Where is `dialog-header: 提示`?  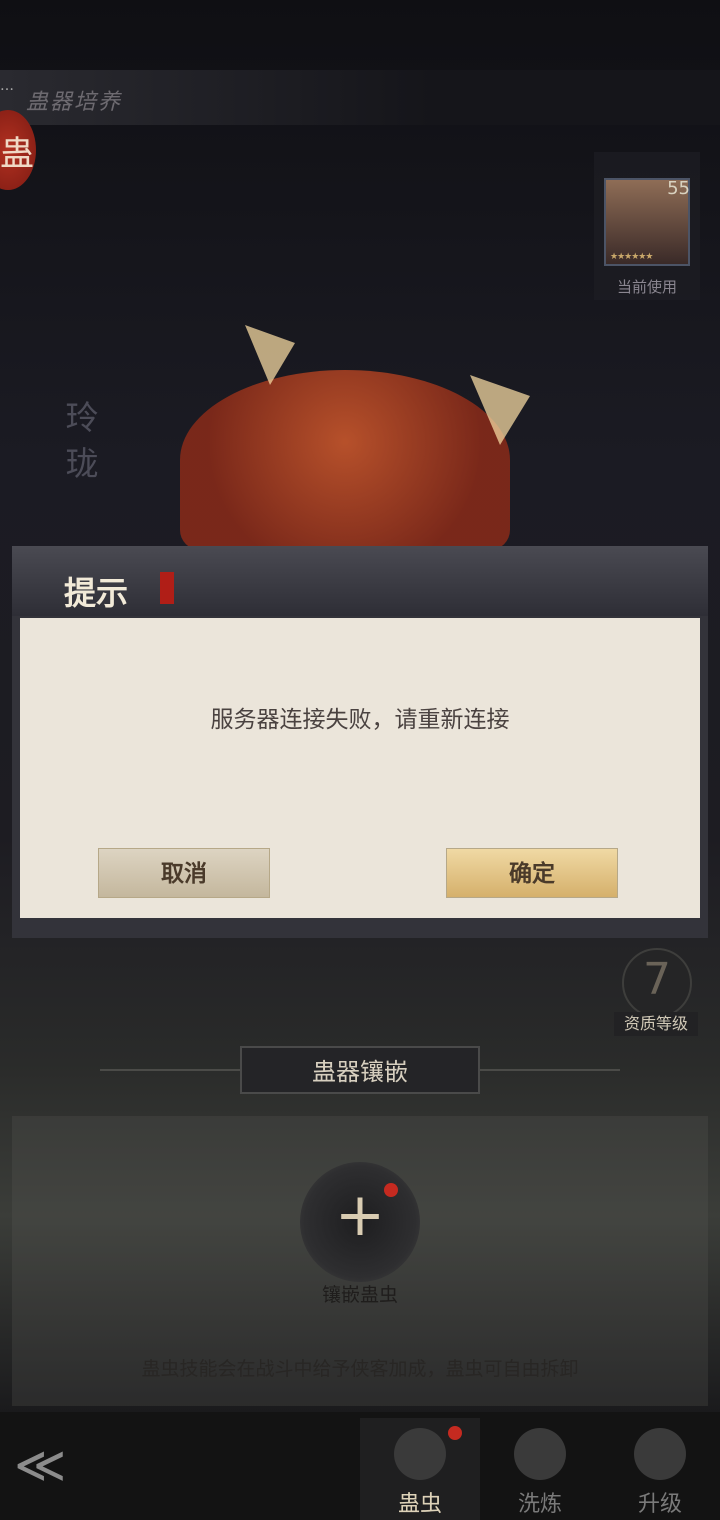
dialog-header: 提示 is located at coordinates (360, 581).